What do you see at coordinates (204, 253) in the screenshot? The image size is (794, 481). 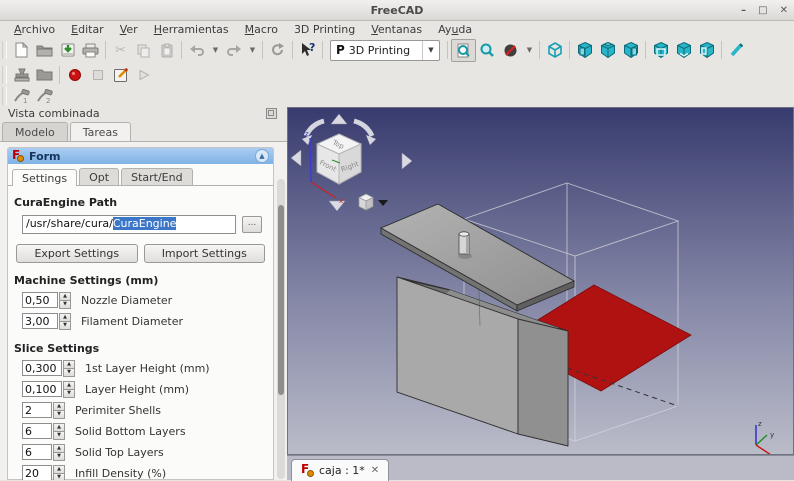 I see `import-settings-button: Import Settings` at bounding box center [204, 253].